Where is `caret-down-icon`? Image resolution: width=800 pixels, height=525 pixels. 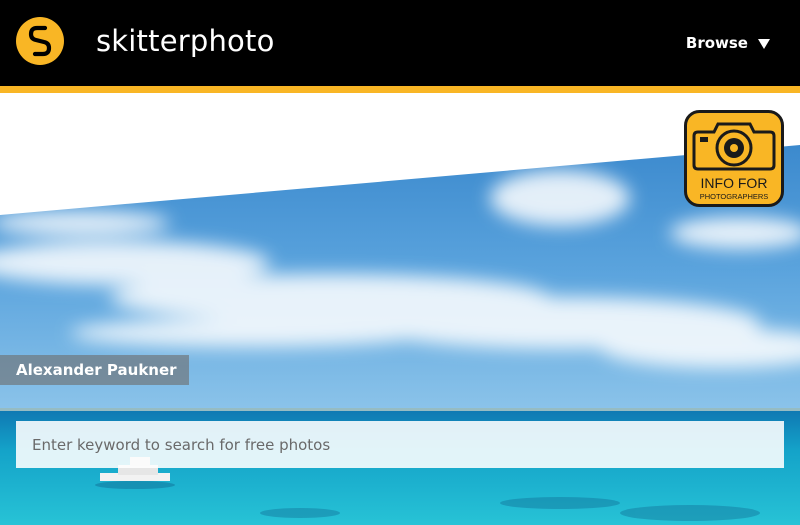
caret-down-icon is located at coordinates (764, 43).